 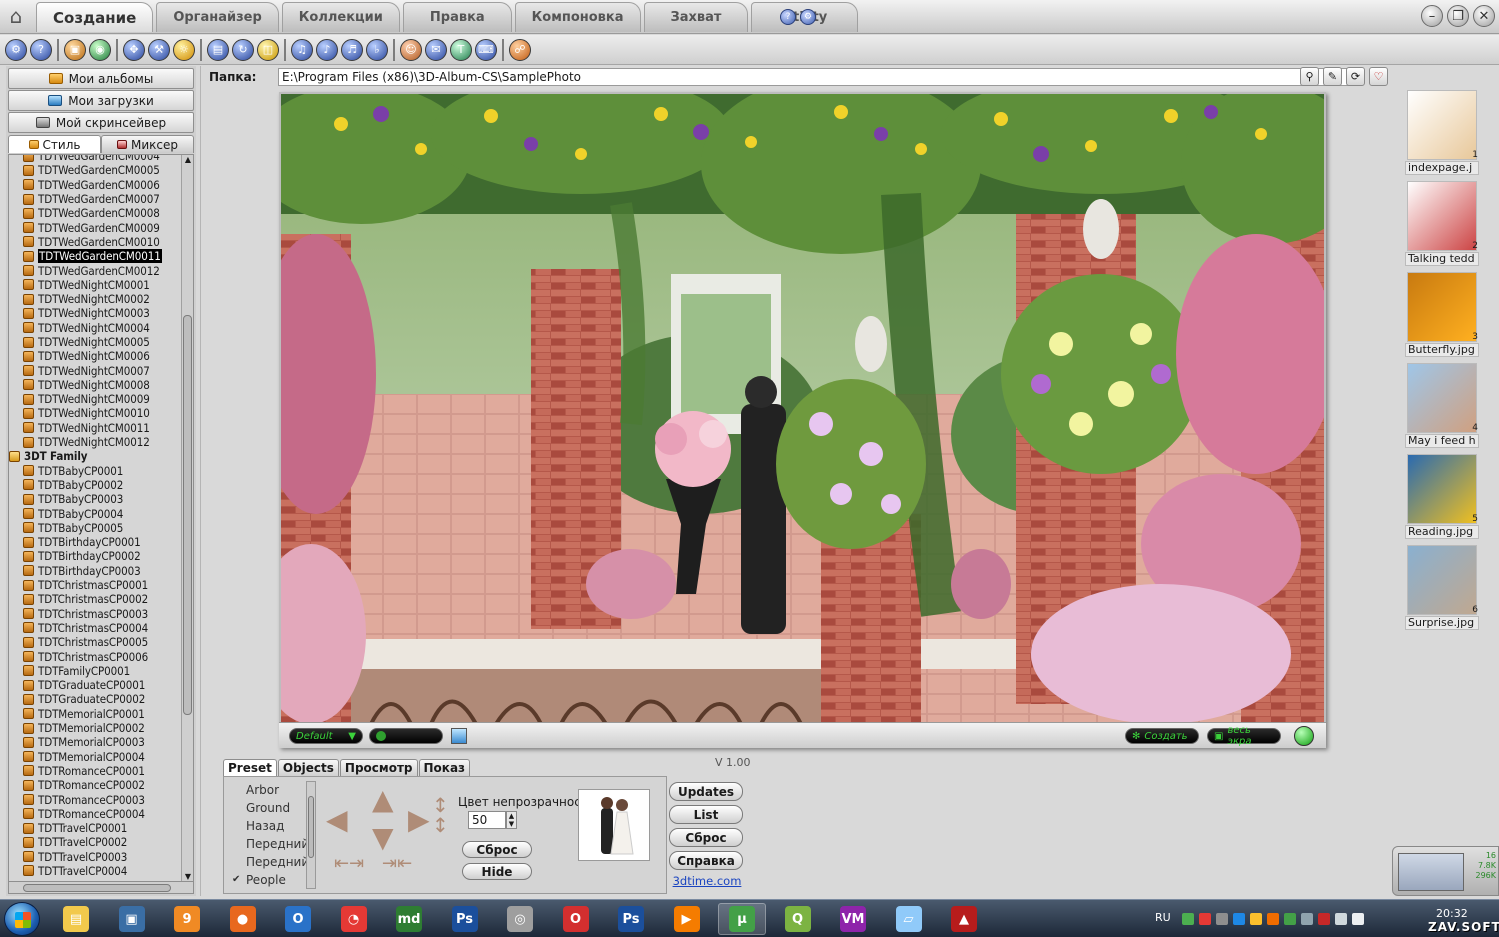 What do you see at coordinates (269, 880) in the screenshot?
I see `preset-item: ✔ People` at bounding box center [269, 880].